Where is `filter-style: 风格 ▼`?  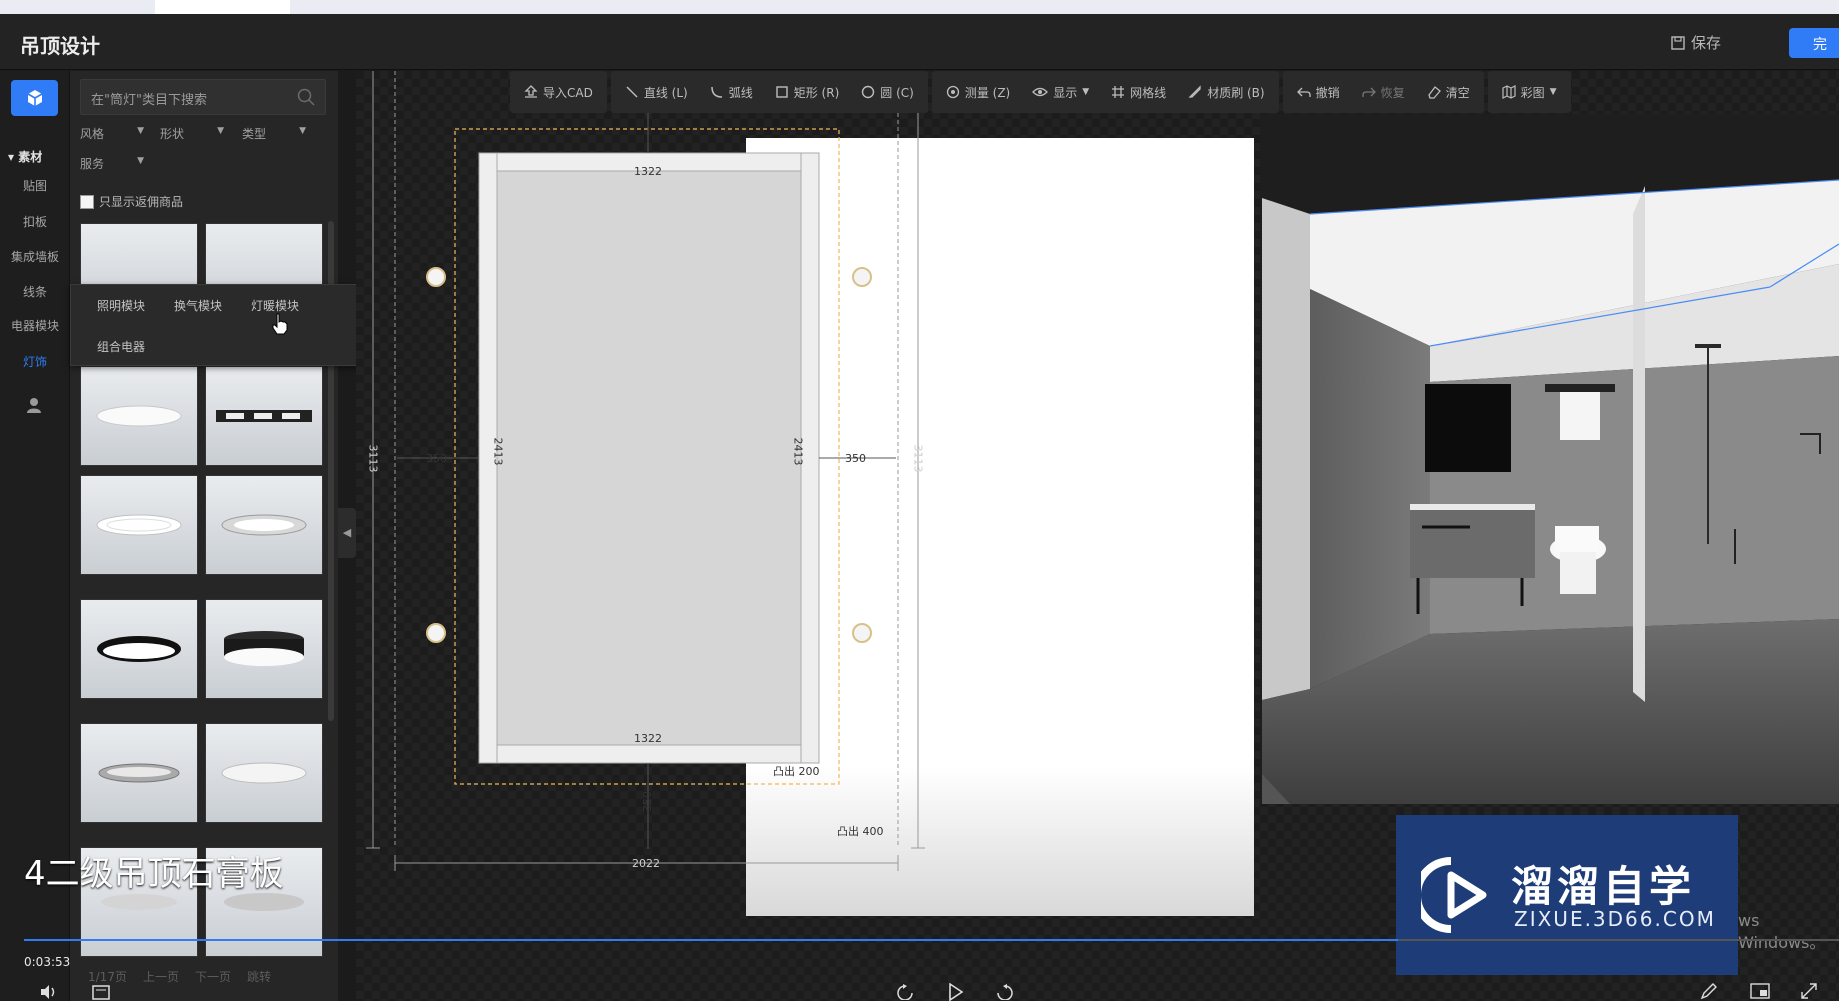
filter-style: 风格 ▼ is located at coordinates (115, 133).